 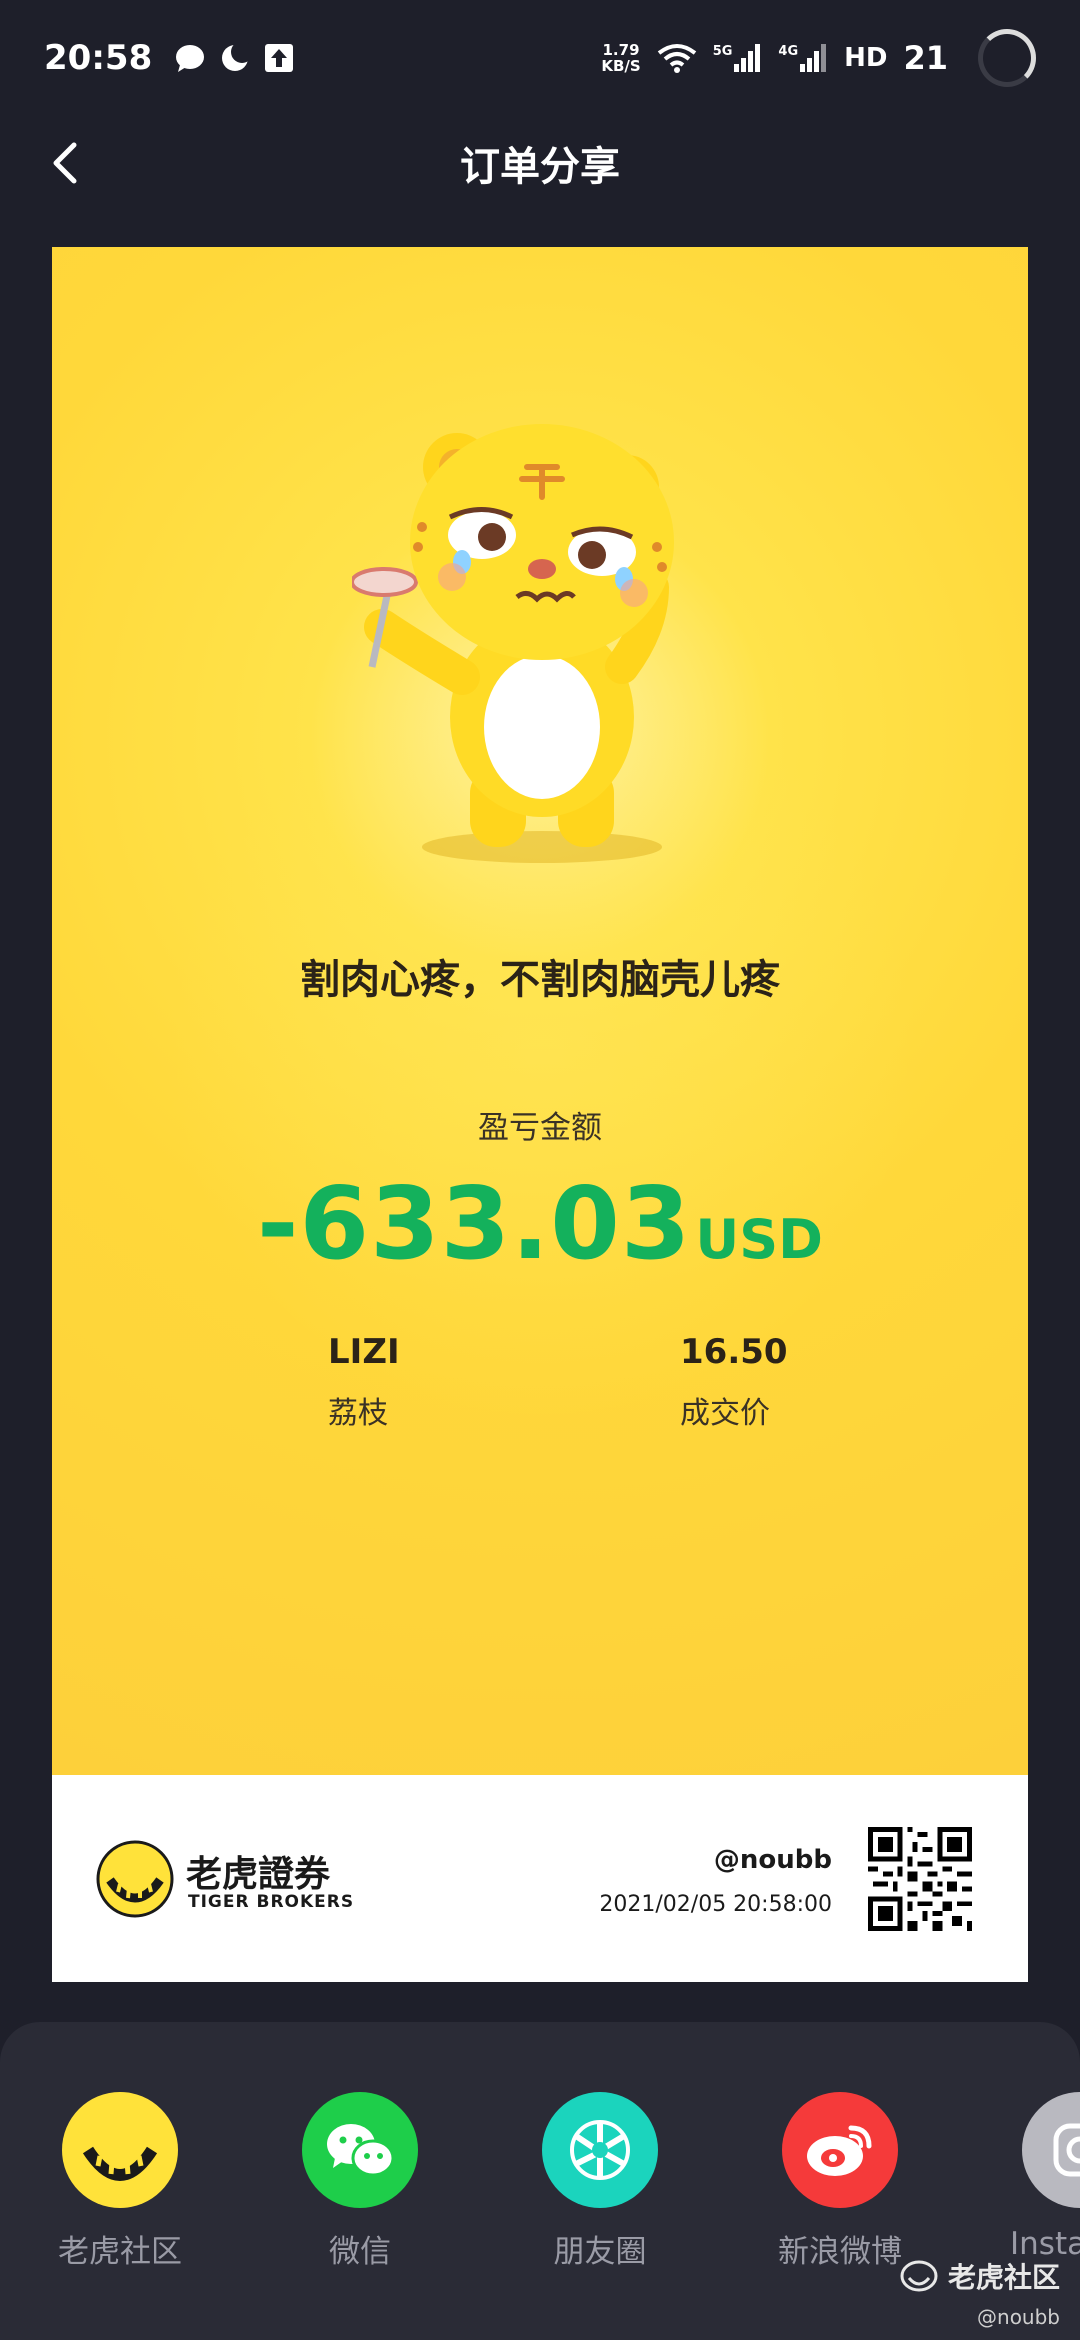 I want to click on share-timestamp: 2021/02/05 20:58:00, so click(x=715, y=1904).